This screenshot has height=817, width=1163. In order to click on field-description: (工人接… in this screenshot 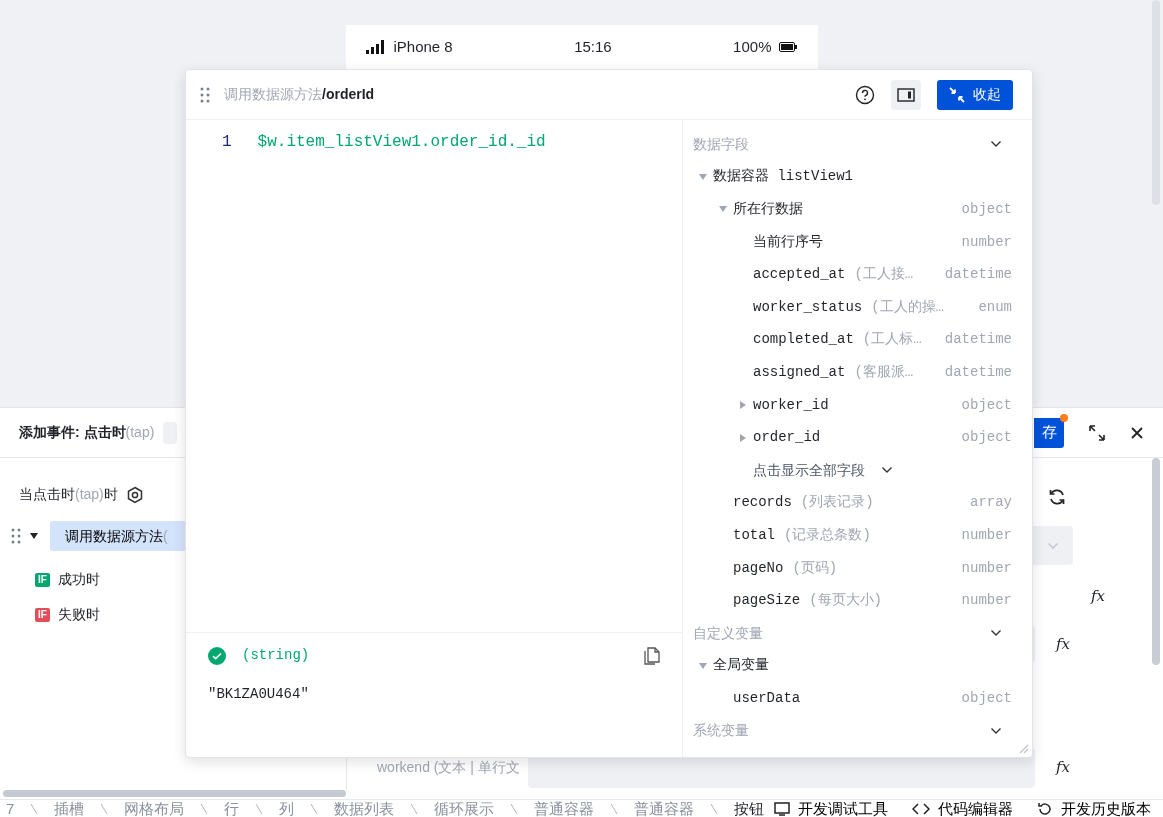, I will do `click(884, 275)`.